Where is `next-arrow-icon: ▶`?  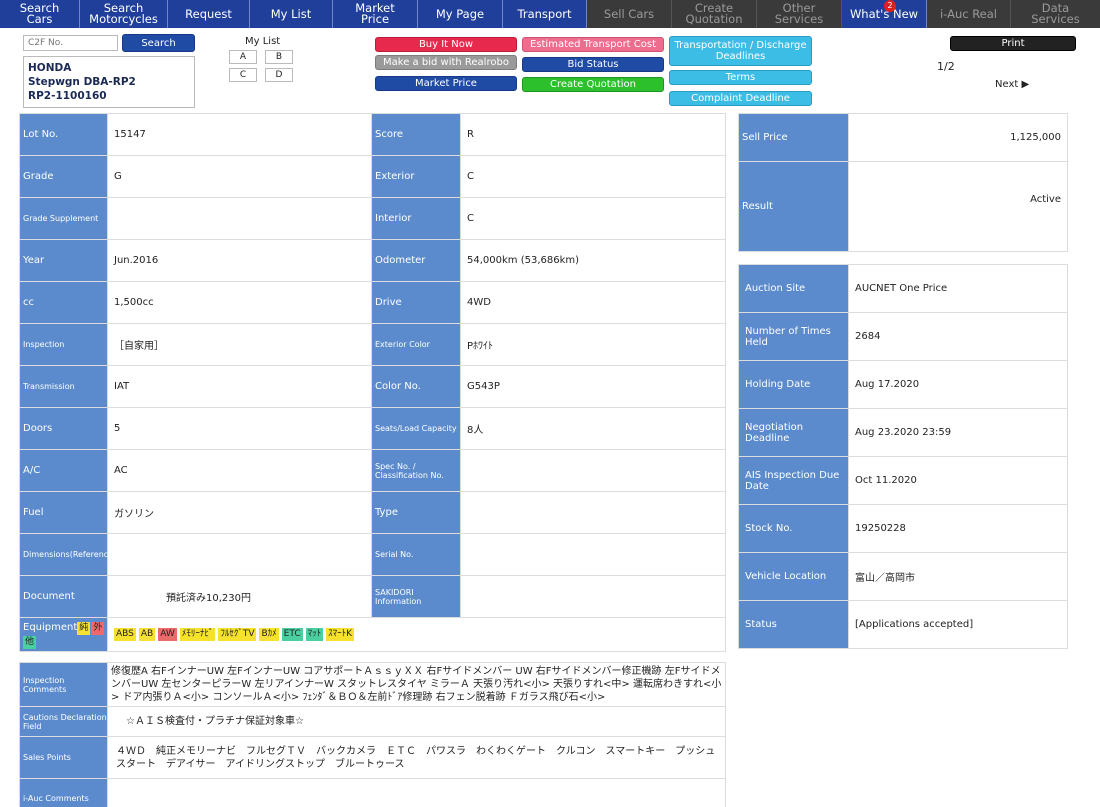
next-arrow-icon: ▶ is located at coordinates (1025, 84).